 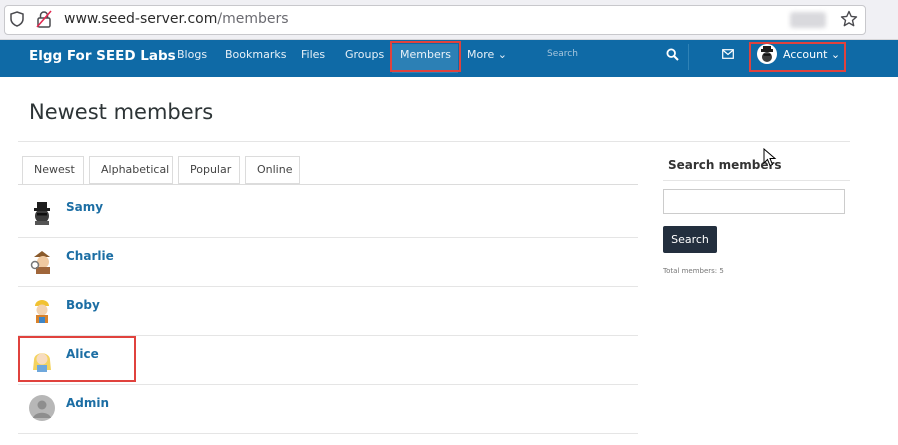 What do you see at coordinates (53, 170) in the screenshot?
I see `tab-newest: Newest` at bounding box center [53, 170].